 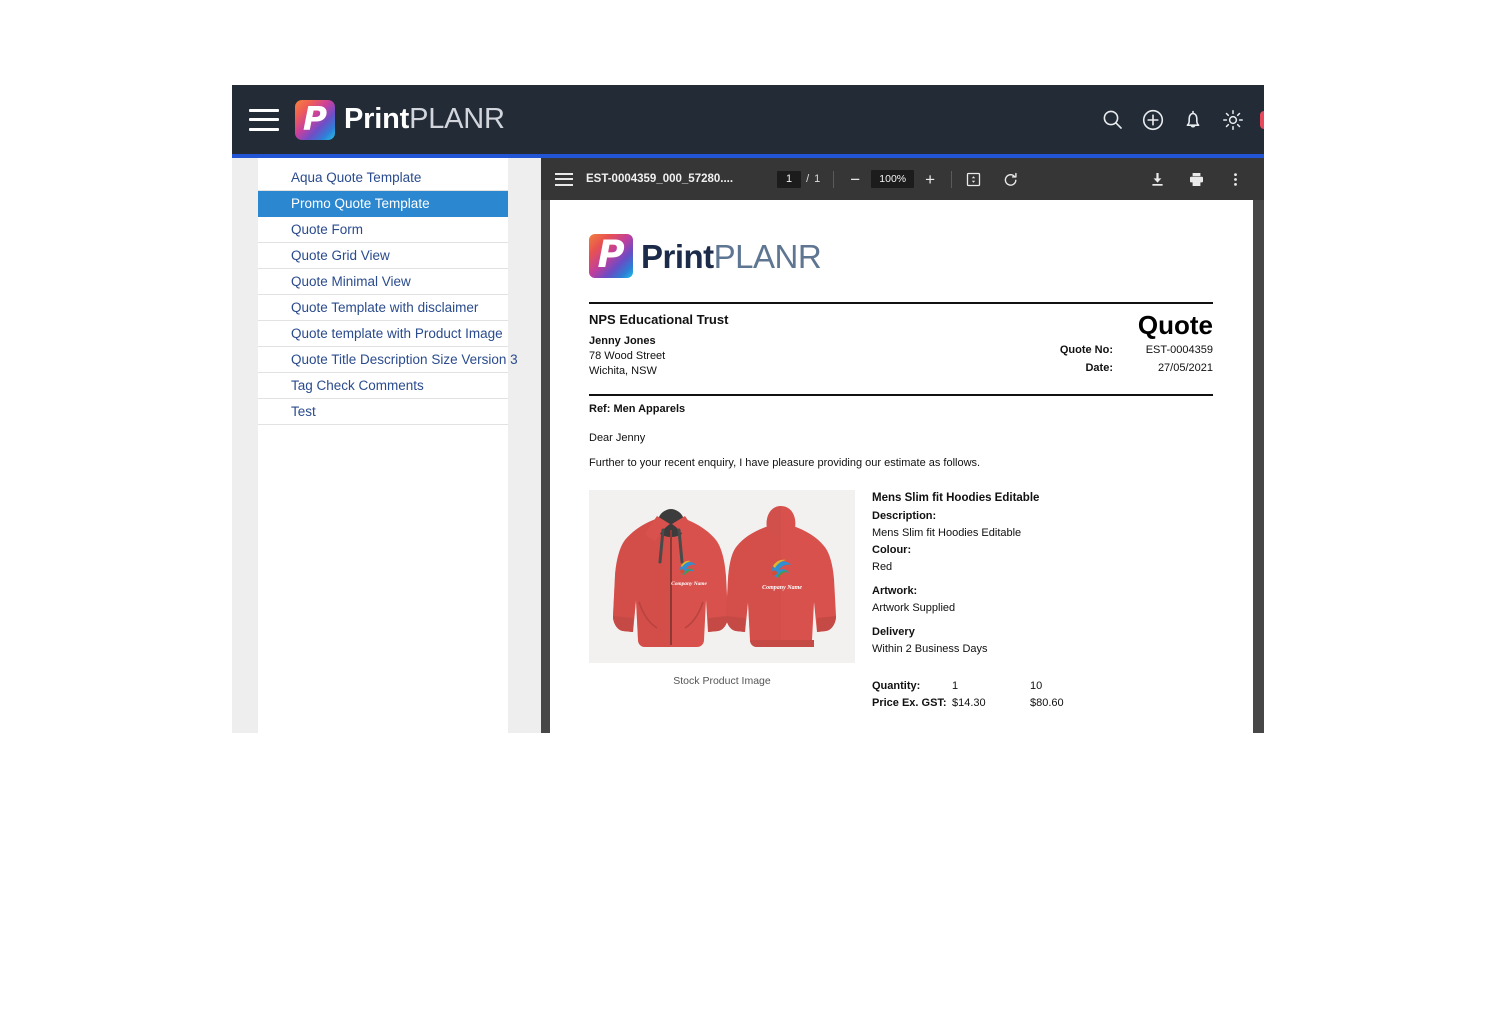 I want to click on sidebar-item-label: Test, so click(x=303, y=411).